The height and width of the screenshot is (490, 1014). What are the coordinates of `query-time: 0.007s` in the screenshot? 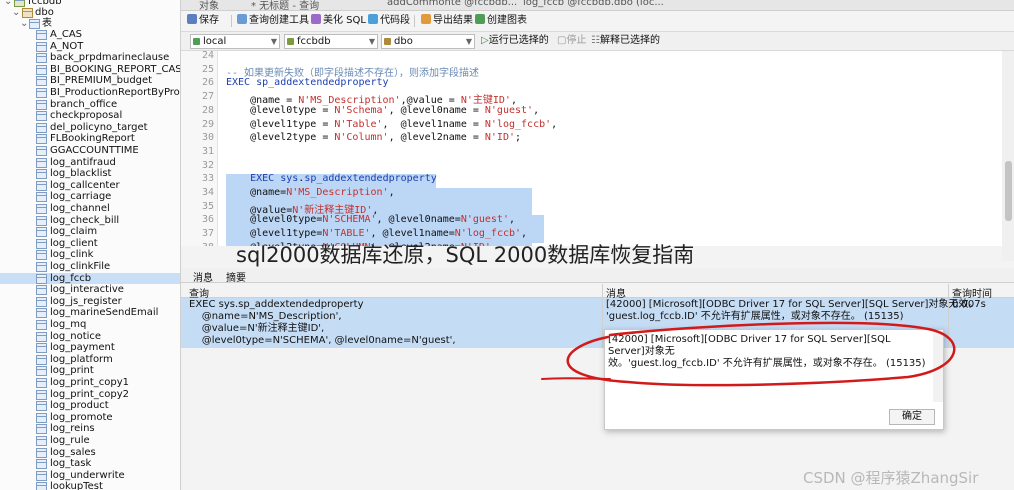 It's located at (969, 304).